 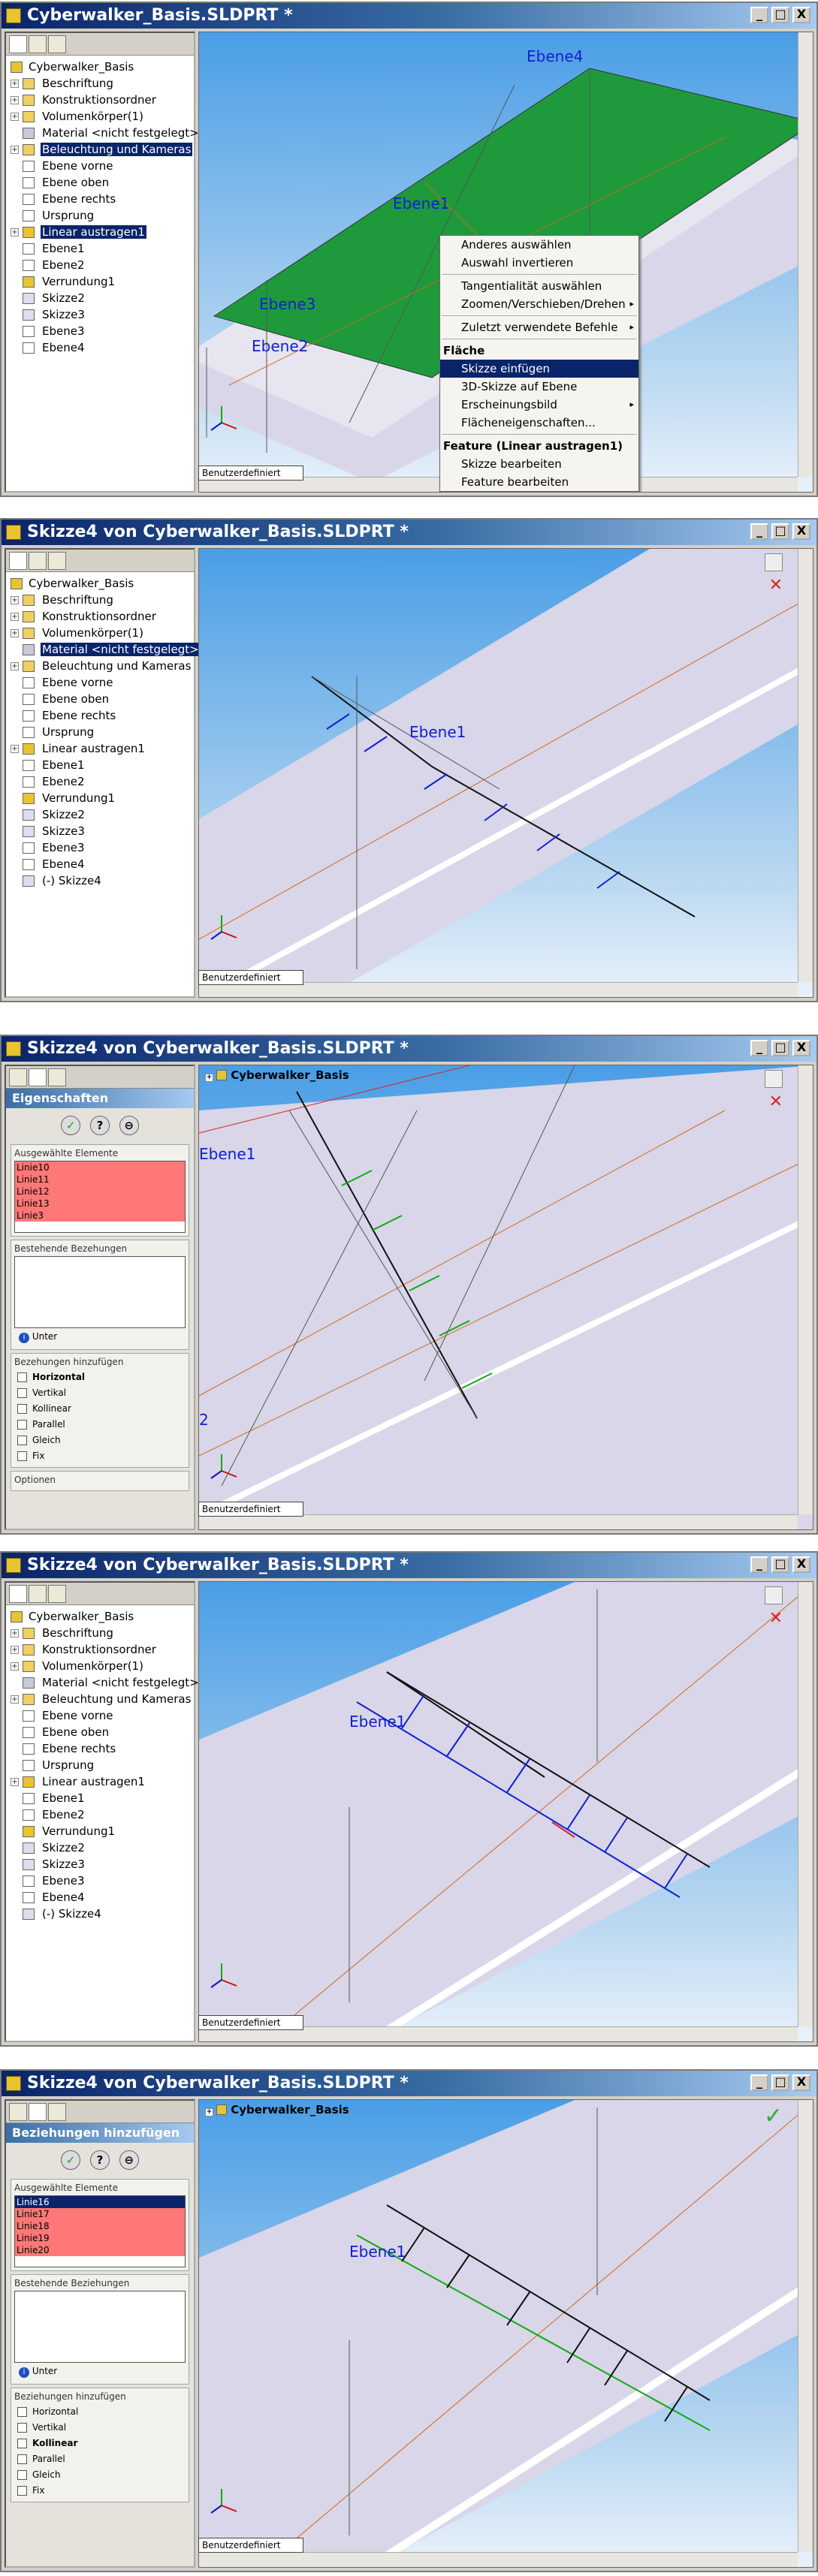 I want to click on tree-item: + Linear austragen1, so click(x=100, y=1781).